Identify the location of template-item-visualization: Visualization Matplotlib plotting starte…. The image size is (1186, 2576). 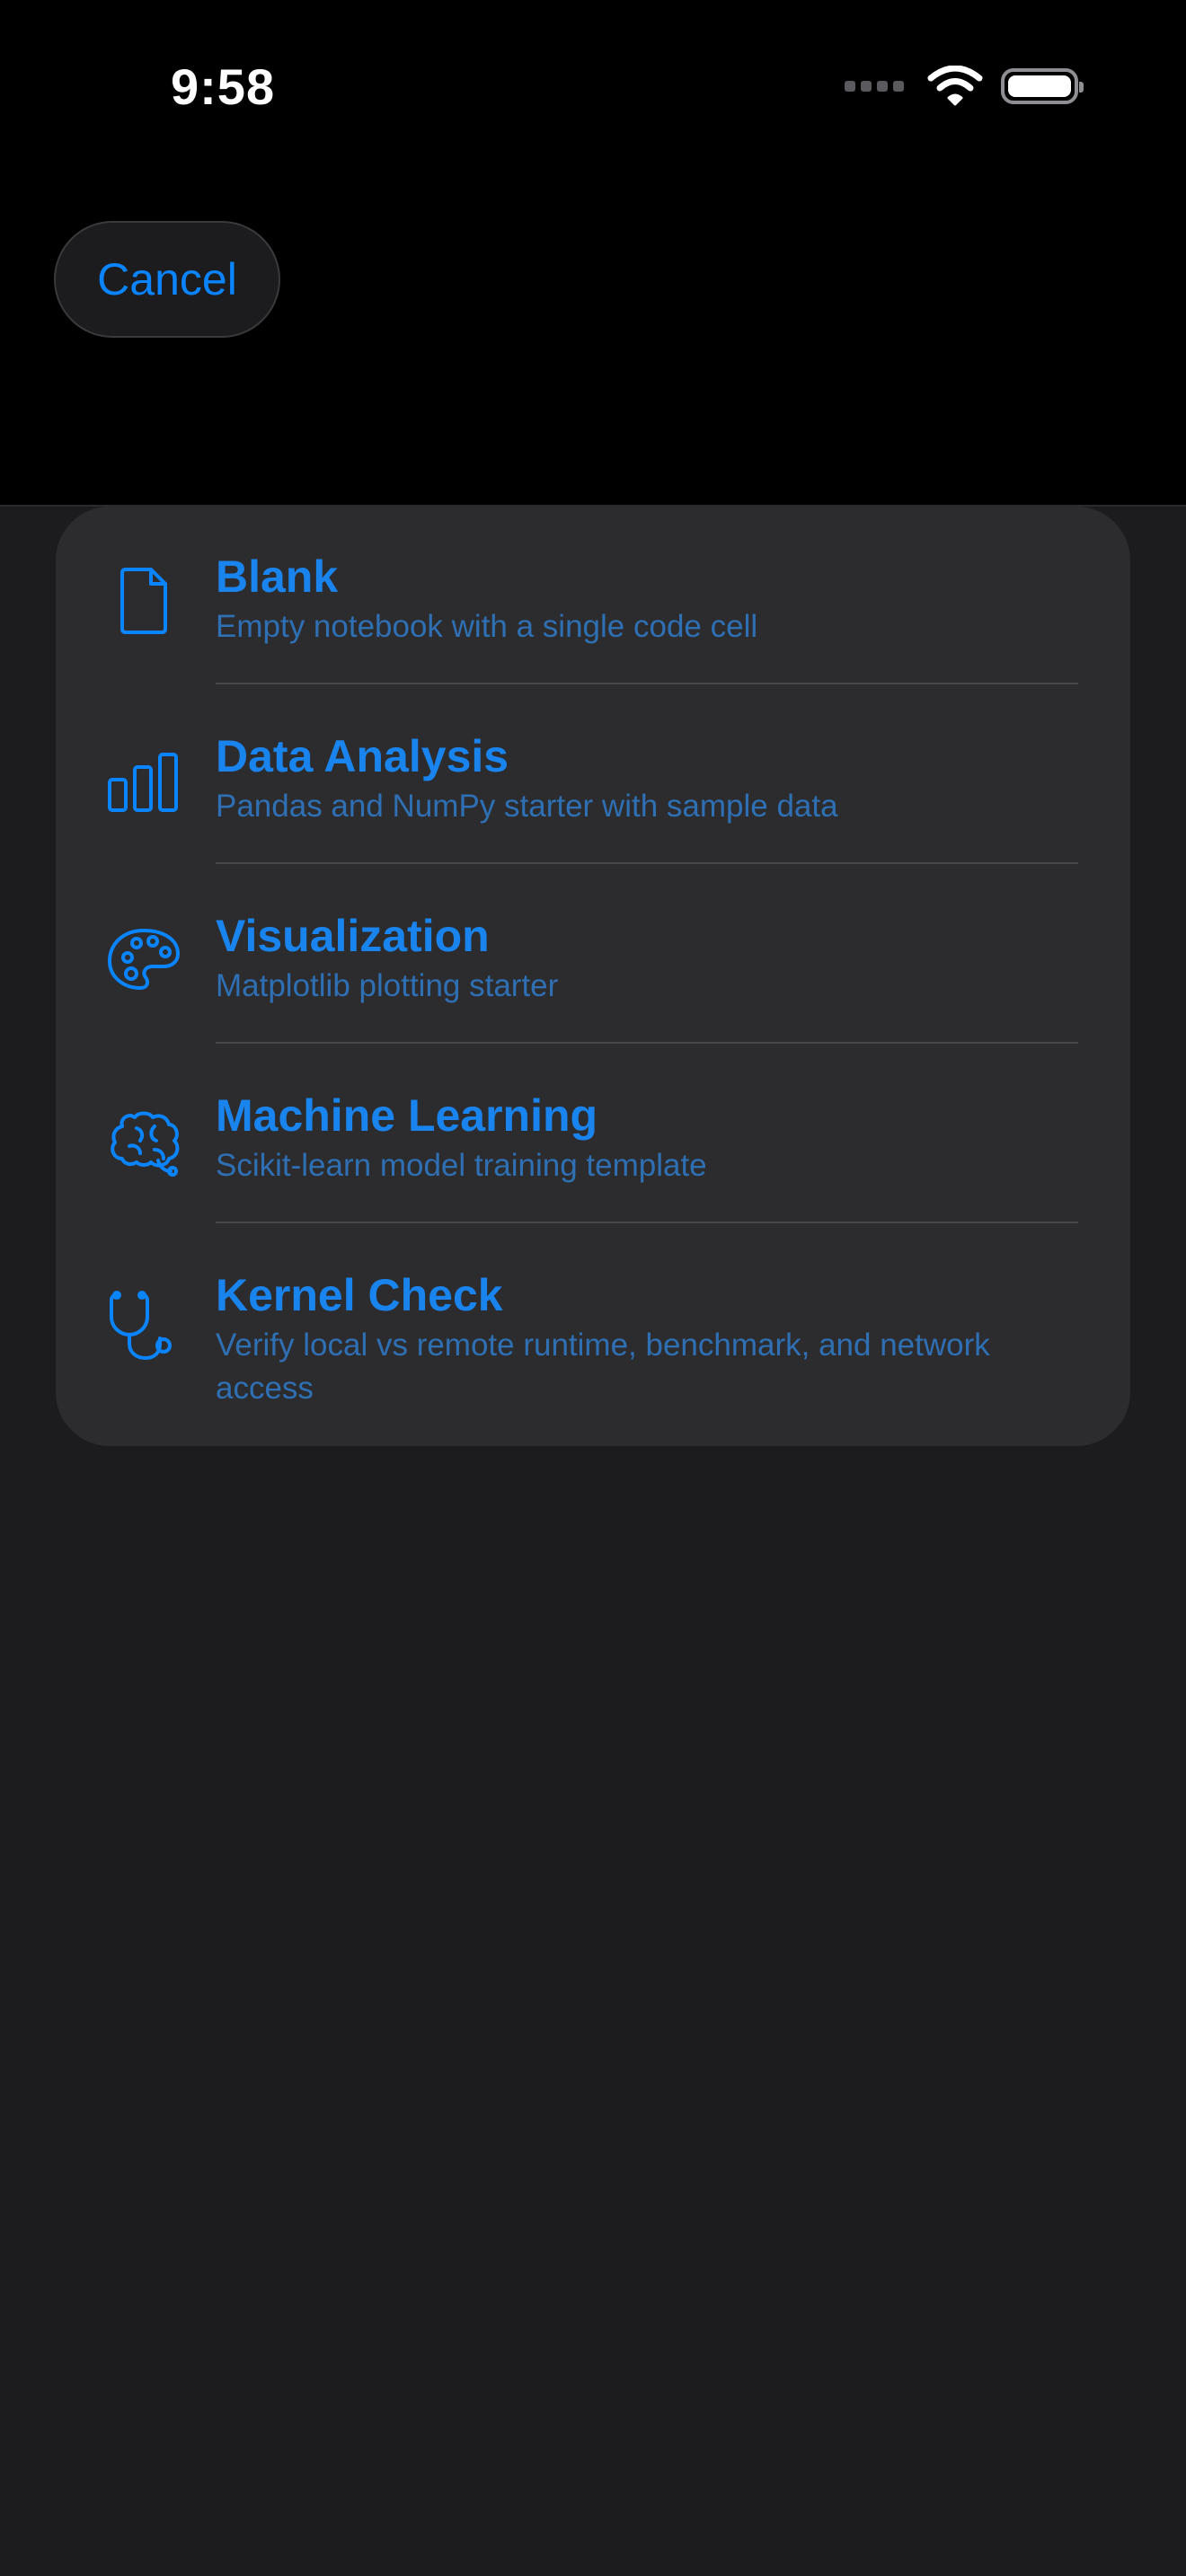
(593, 955).